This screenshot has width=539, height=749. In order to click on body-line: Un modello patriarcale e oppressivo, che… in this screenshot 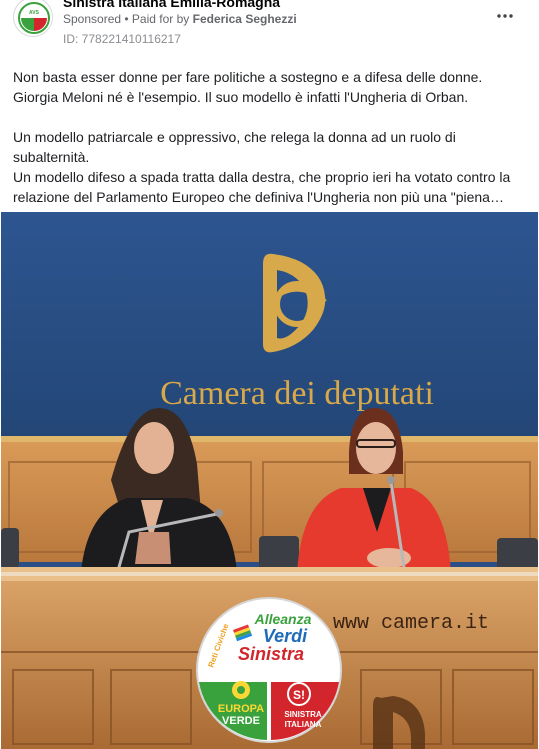, I will do `click(234, 137)`.